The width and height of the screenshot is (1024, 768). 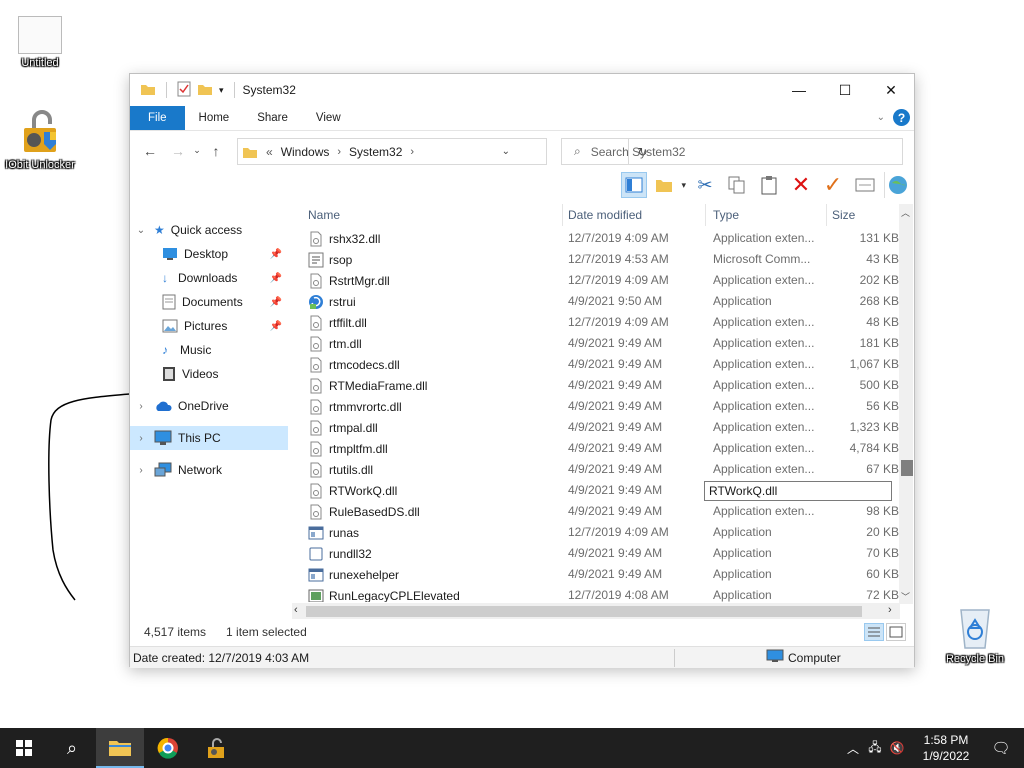 What do you see at coordinates (897, 185) in the screenshot?
I see `globe-icon` at bounding box center [897, 185].